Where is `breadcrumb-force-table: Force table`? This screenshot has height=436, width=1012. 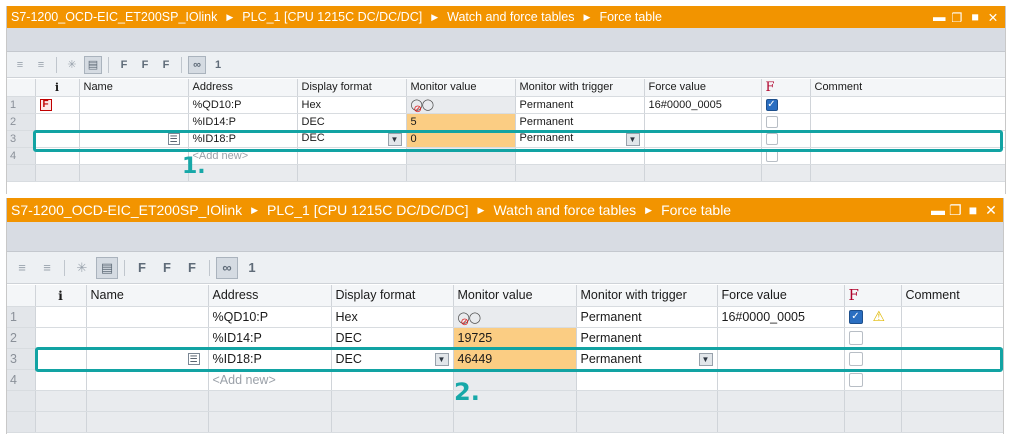 breadcrumb-force-table: Force table is located at coordinates (630, 17).